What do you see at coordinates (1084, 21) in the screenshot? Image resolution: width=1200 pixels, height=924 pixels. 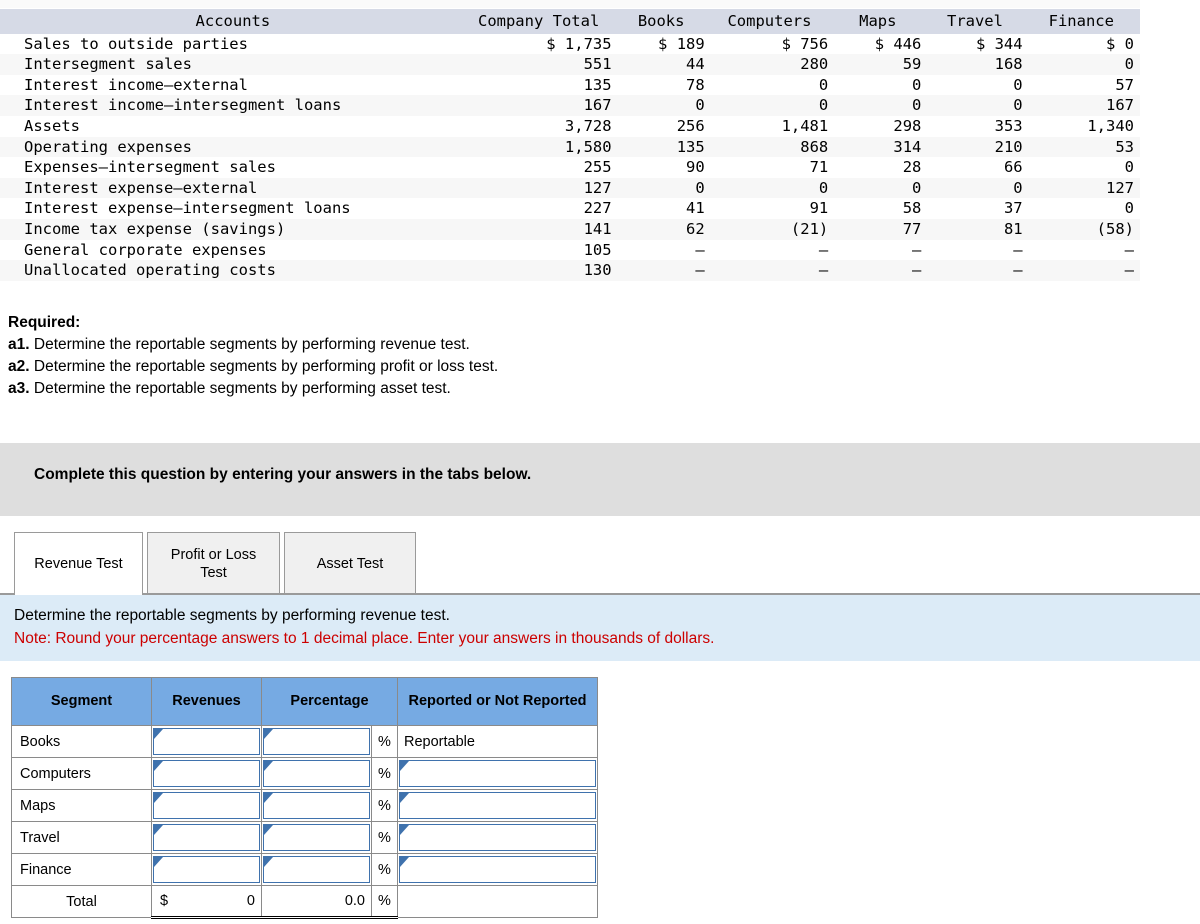 I see `col-header-finance: Finance` at bounding box center [1084, 21].